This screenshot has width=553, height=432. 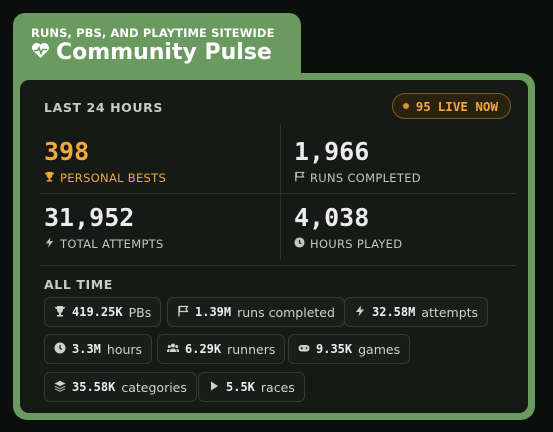 What do you see at coordinates (140, 312) in the screenshot?
I see `pill-label: PBs` at bounding box center [140, 312].